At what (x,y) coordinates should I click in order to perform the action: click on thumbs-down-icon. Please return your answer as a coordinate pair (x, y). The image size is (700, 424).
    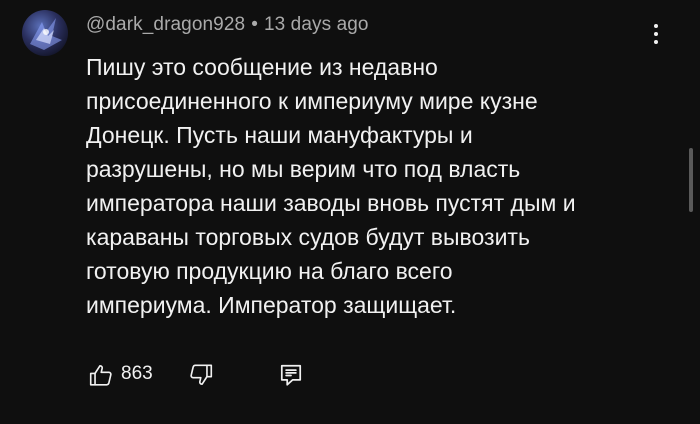
    Looking at the image, I should click on (201, 375).